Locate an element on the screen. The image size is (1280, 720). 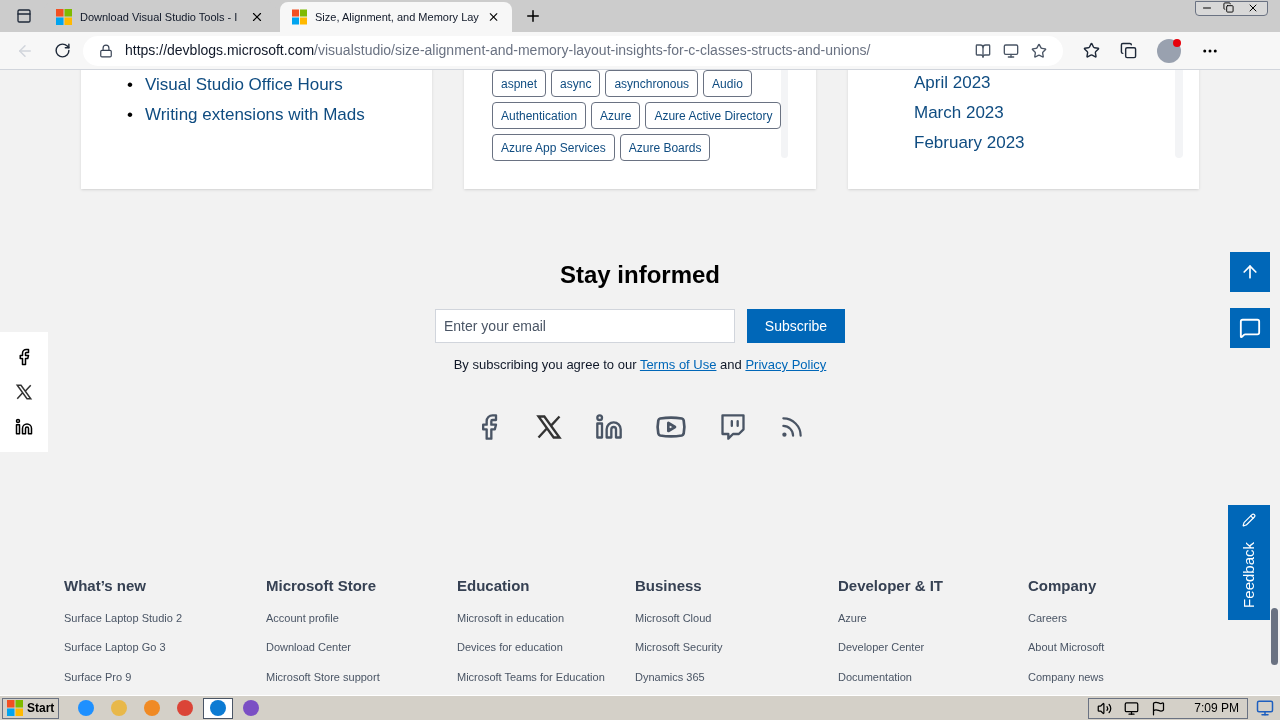
footer-link: Download Center is located at coordinates (361, 647).